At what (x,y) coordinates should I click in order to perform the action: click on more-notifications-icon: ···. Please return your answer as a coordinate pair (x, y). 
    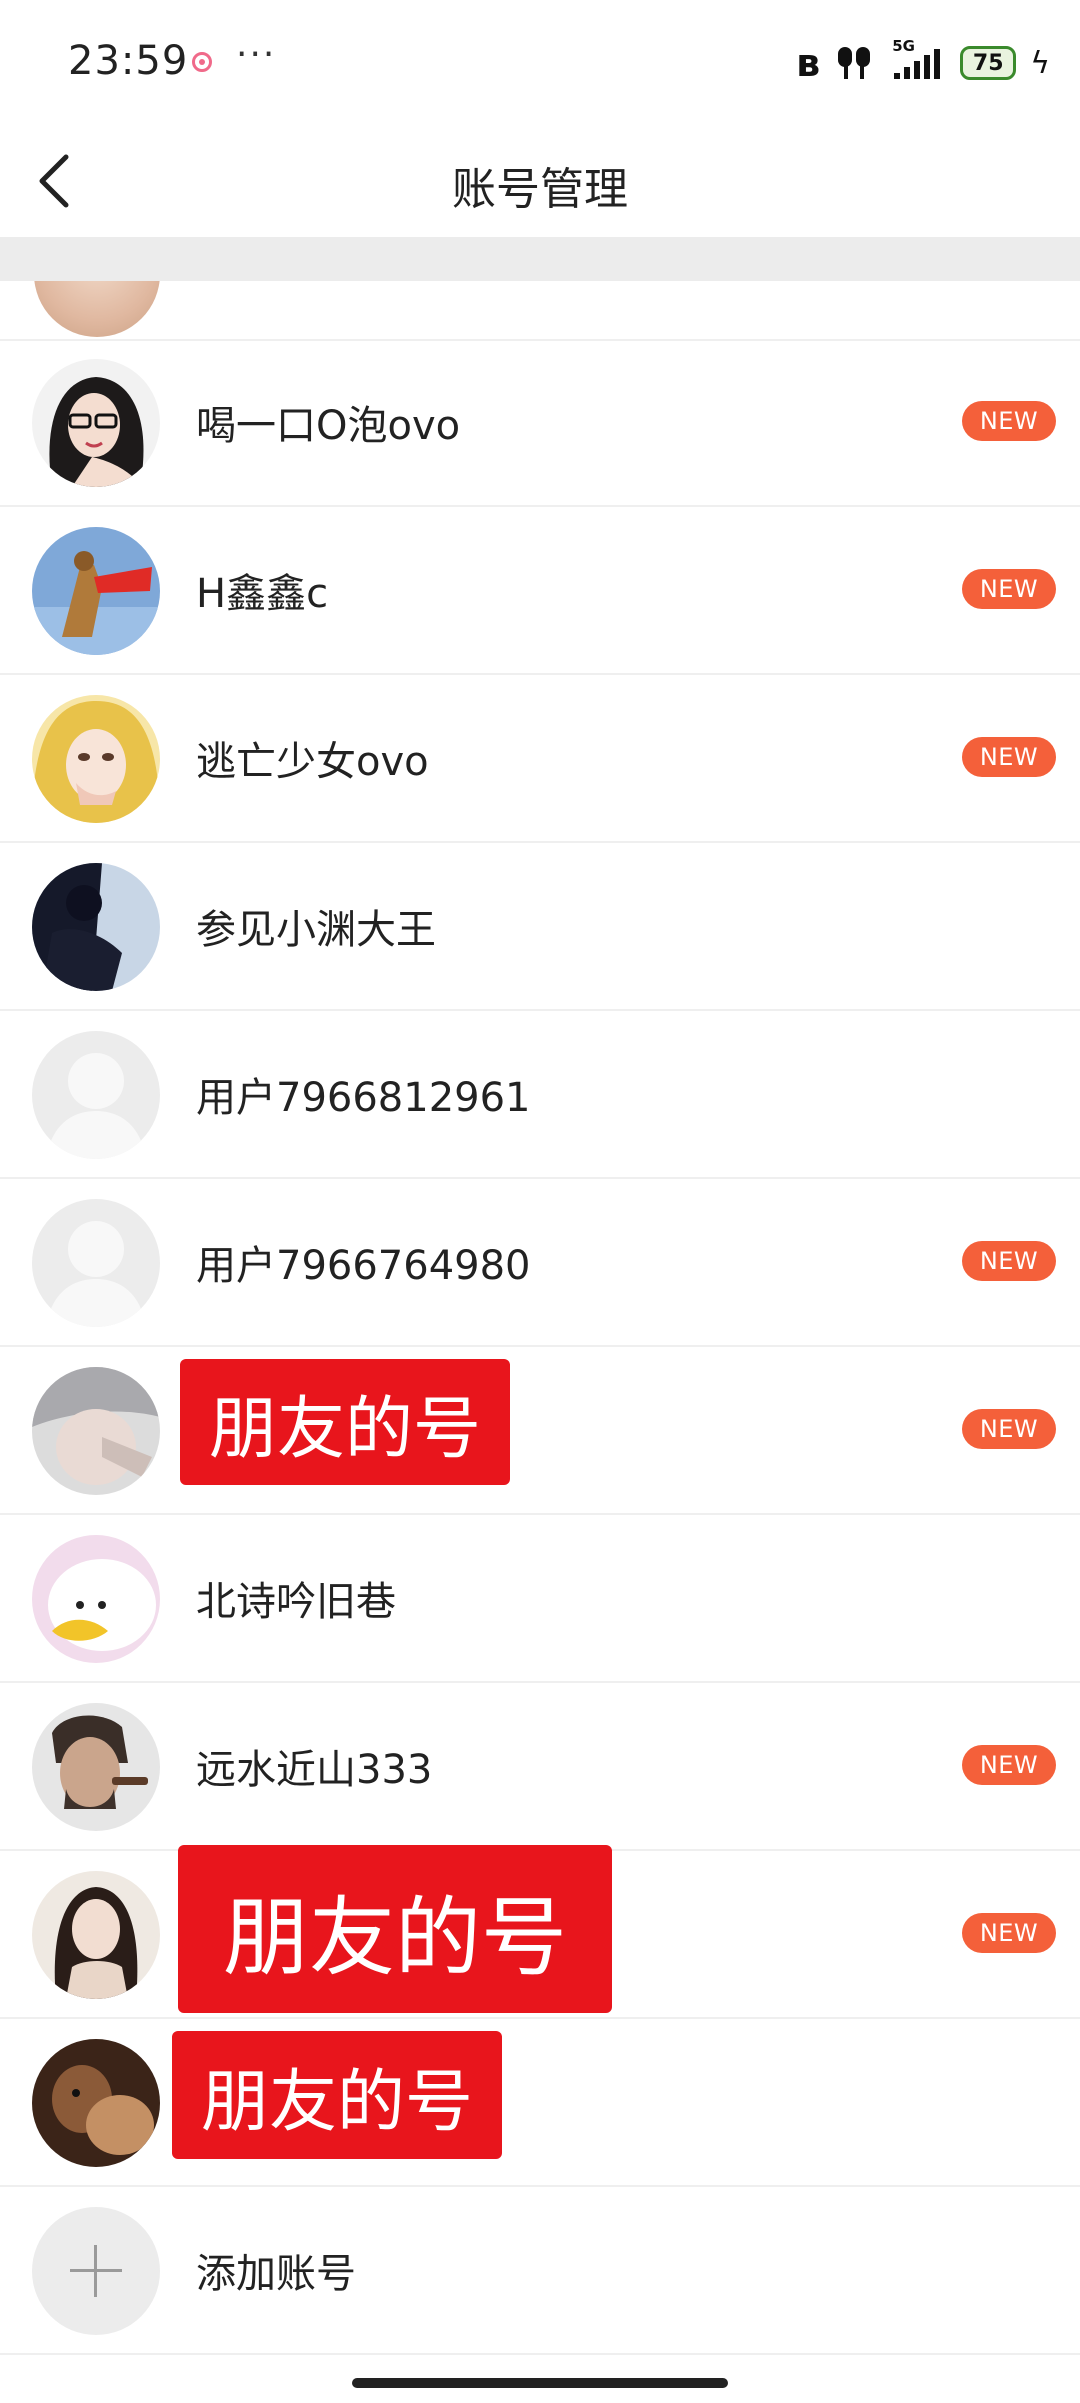
    Looking at the image, I should click on (256, 54).